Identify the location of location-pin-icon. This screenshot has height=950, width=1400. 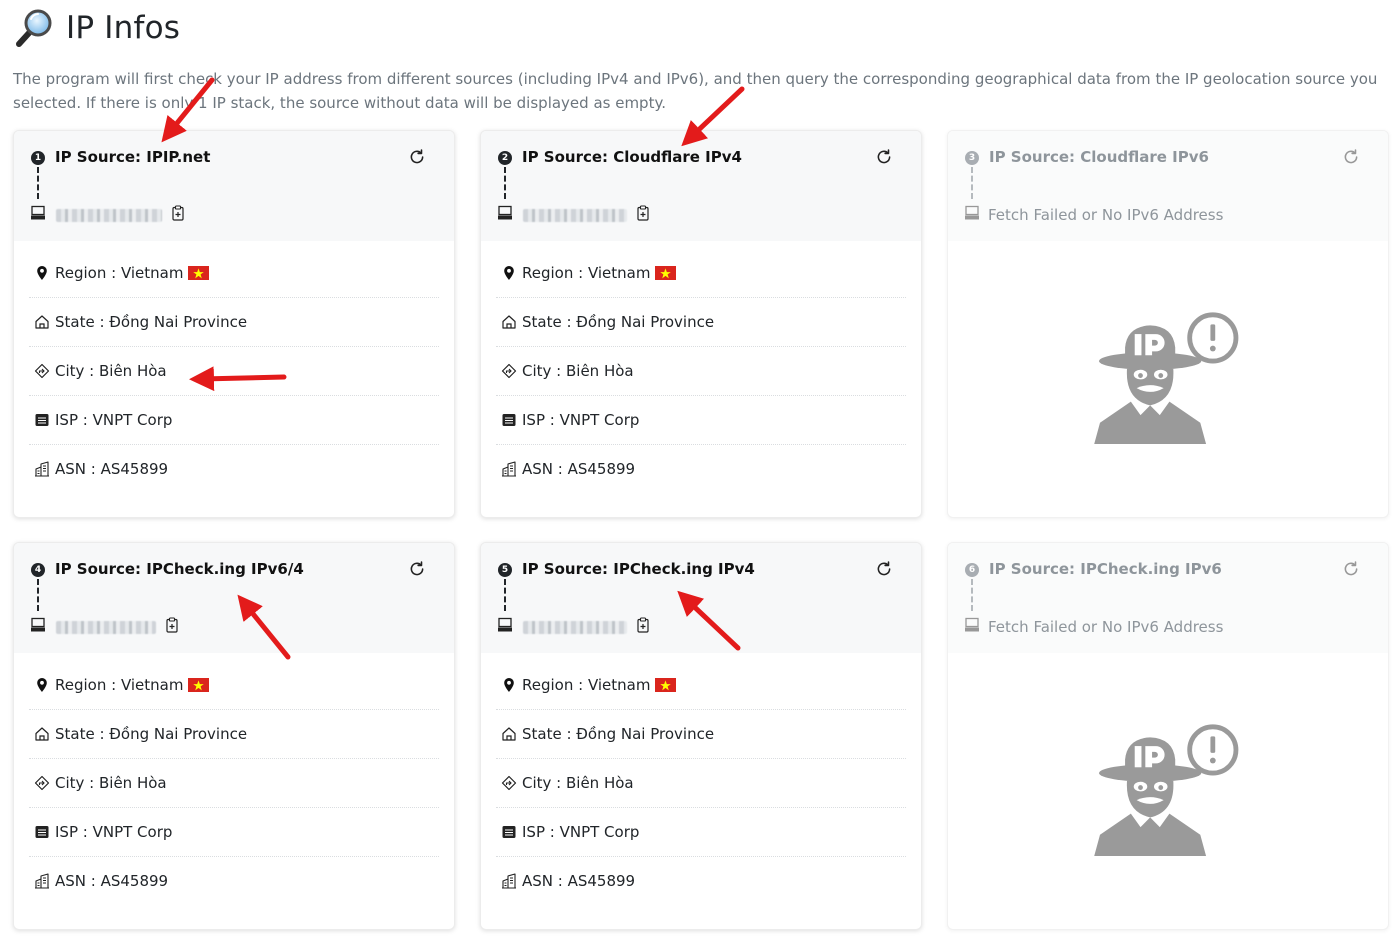
(42, 273).